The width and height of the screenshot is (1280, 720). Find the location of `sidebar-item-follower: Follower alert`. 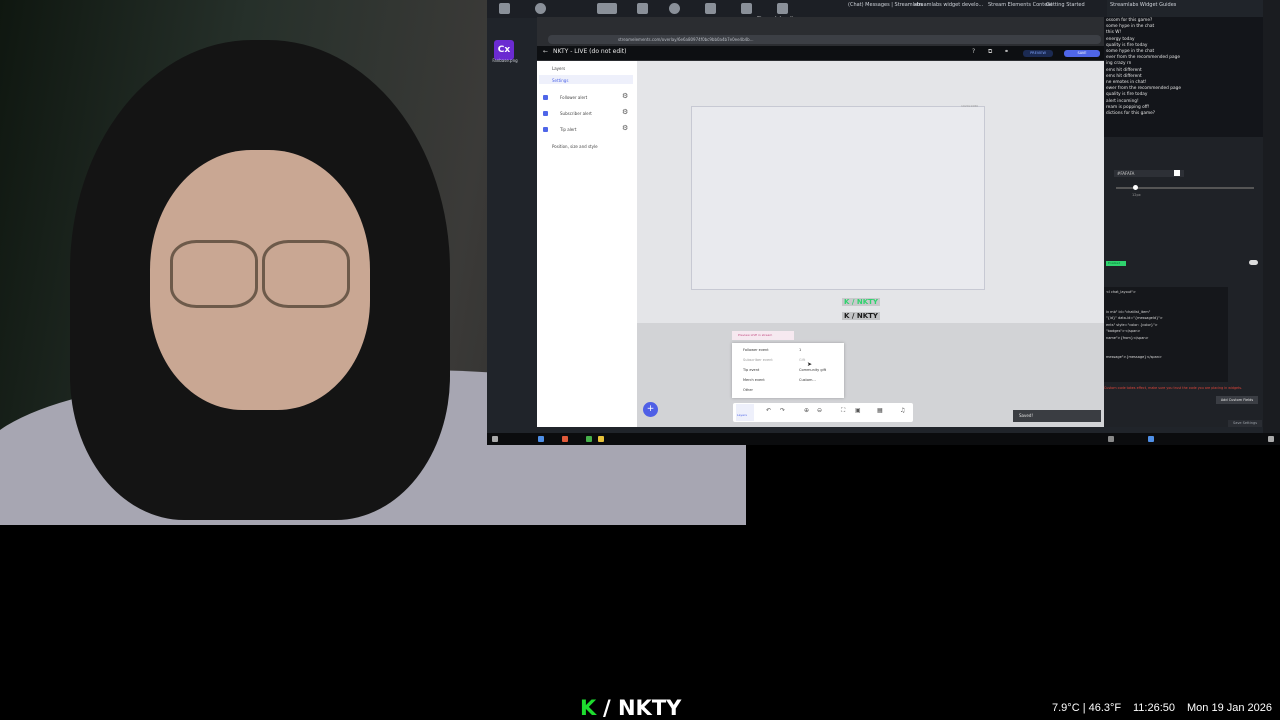

sidebar-item-follower: Follower alert is located at coordinates (573, 97).